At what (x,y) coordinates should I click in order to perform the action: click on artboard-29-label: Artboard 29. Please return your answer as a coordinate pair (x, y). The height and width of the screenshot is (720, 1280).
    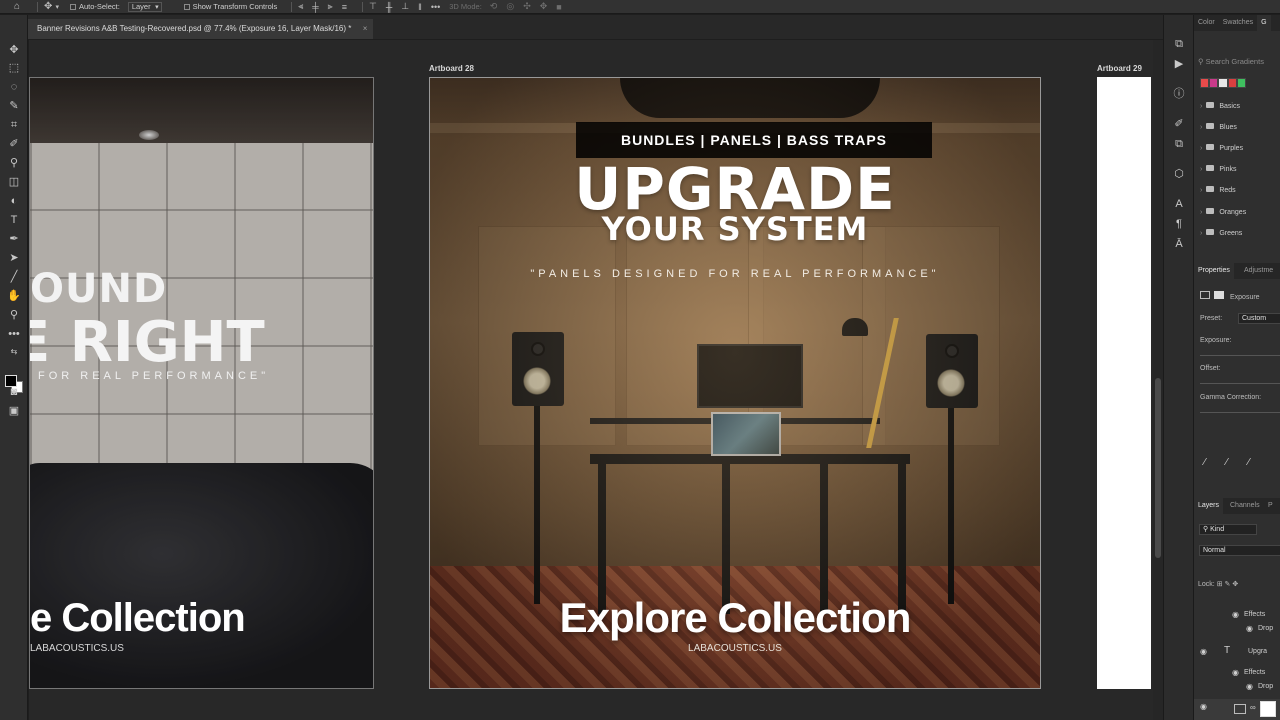
    Looking at the image, I should click on (1119, 68).